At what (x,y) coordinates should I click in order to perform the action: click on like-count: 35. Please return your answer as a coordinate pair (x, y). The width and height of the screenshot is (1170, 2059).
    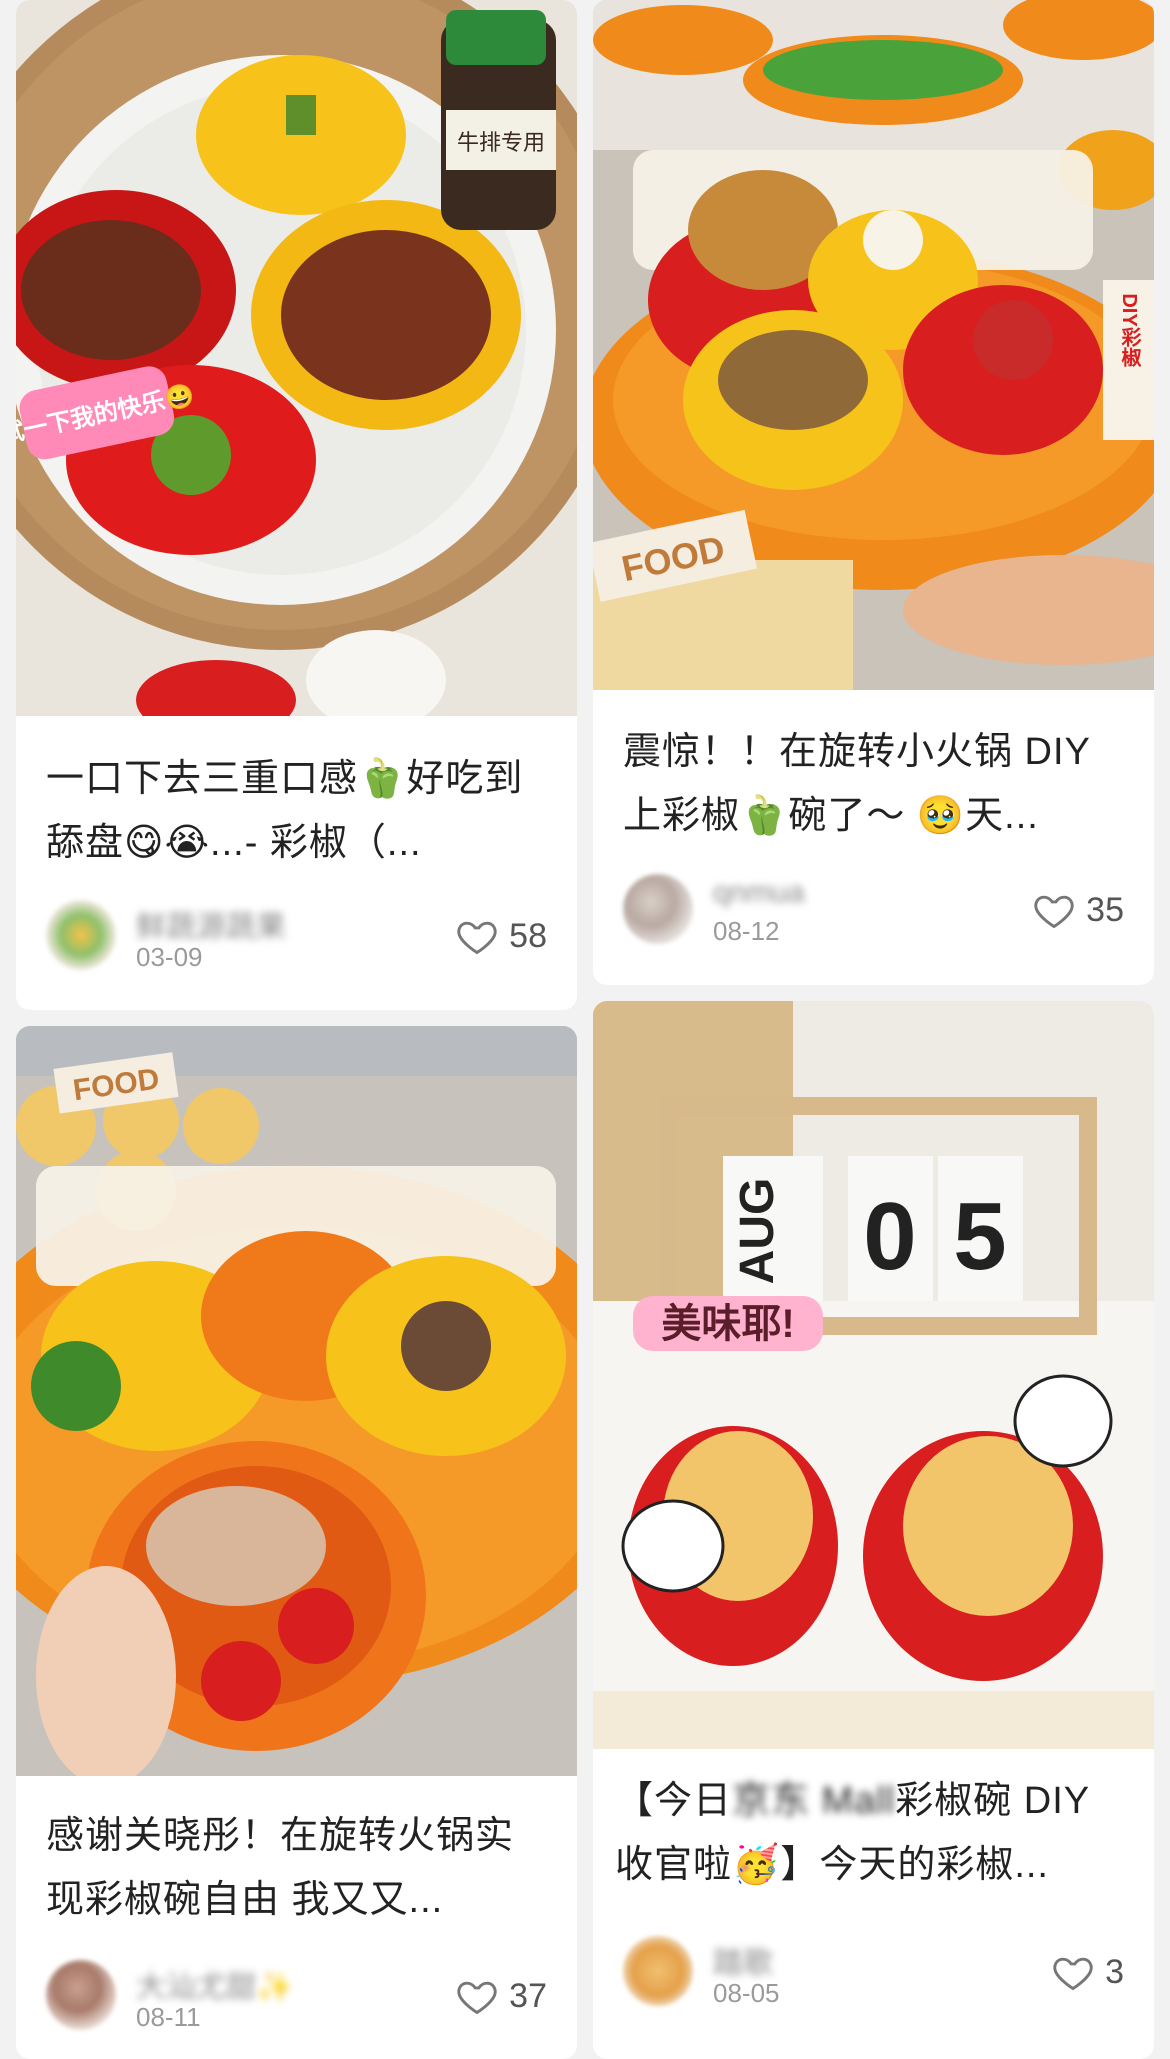
    Looking at the image, I should click on (1105, 909).